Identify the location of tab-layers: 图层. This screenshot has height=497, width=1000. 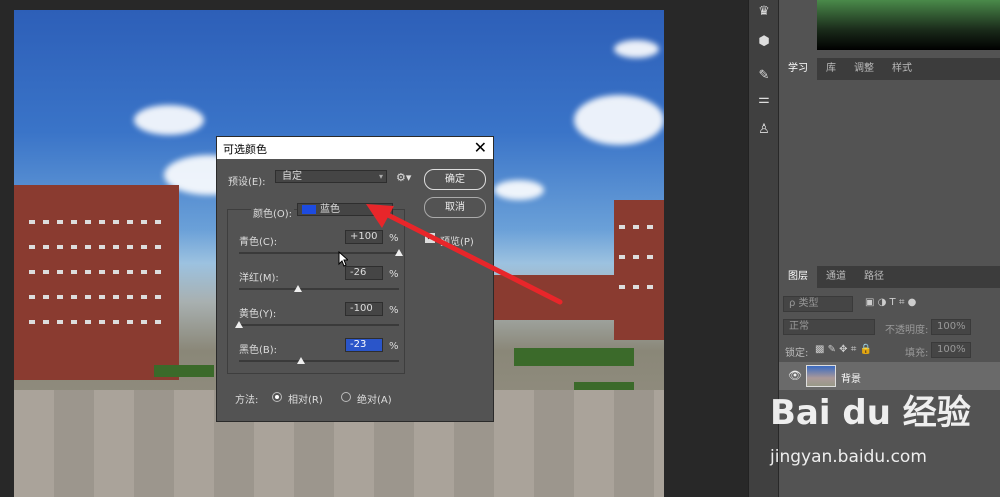
(798, 277).